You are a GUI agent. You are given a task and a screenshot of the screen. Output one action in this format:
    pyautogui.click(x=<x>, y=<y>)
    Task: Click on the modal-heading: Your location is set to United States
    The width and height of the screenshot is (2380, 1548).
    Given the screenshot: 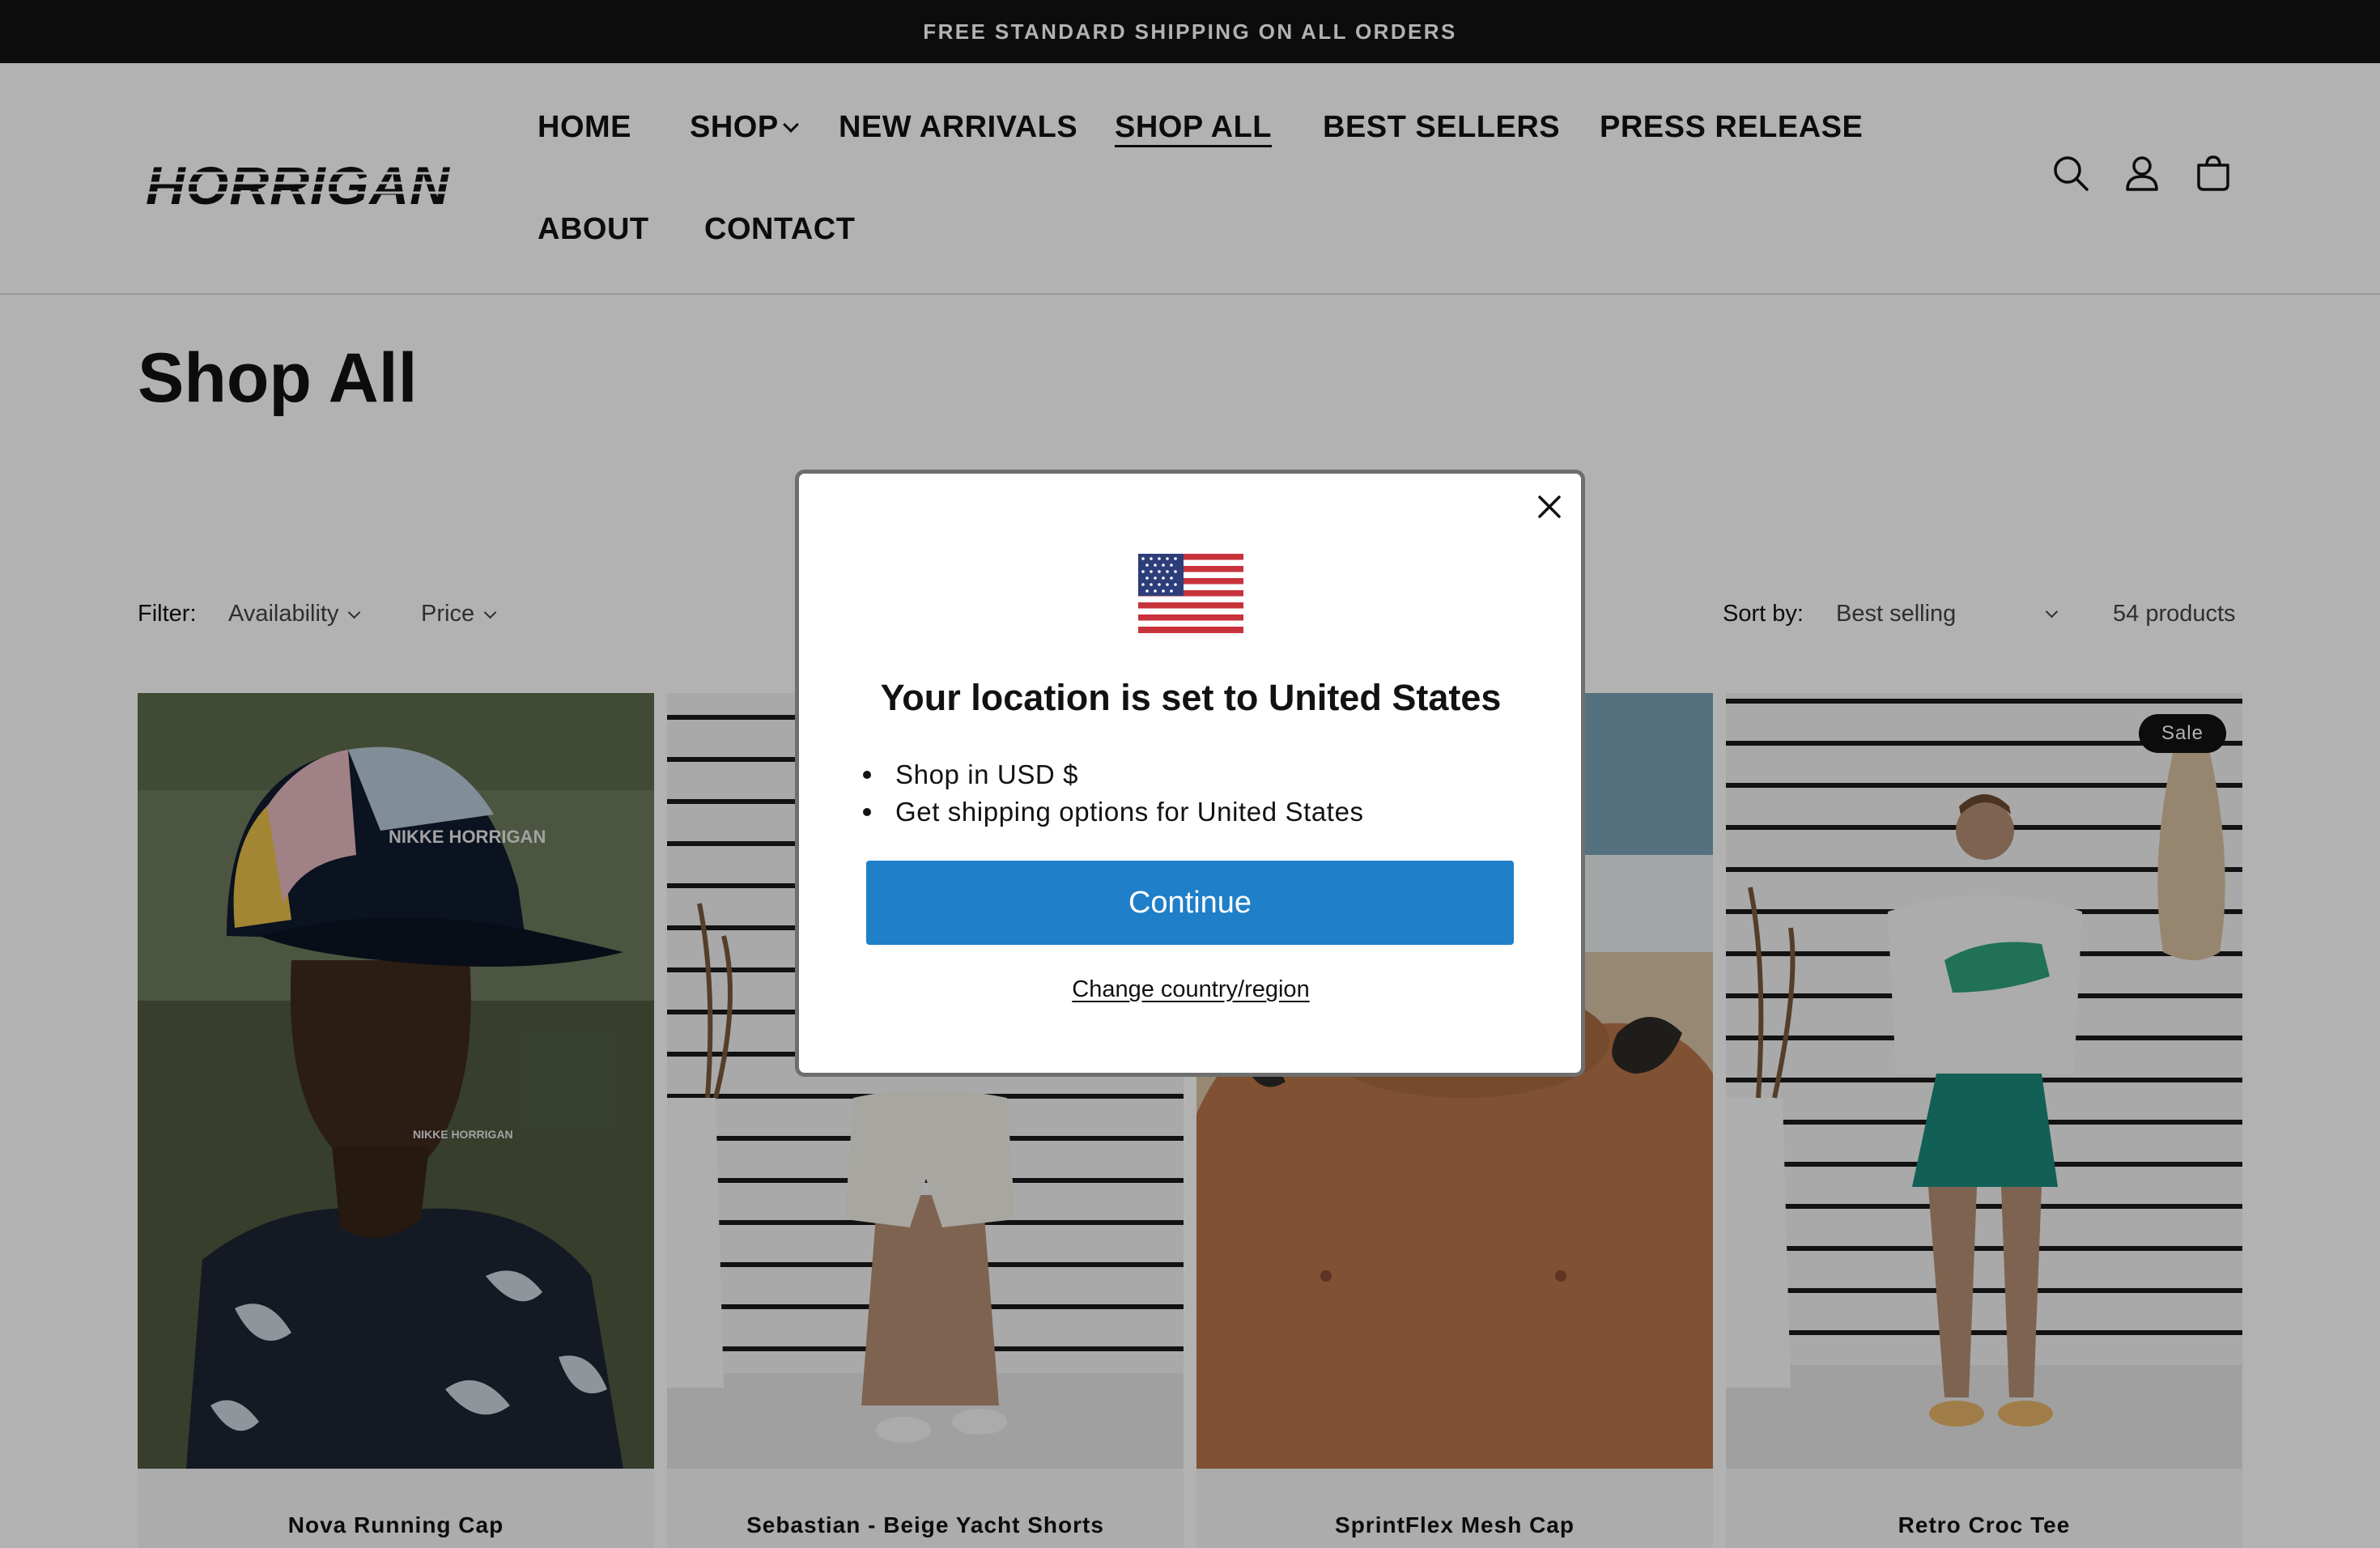 What is the action you would take?
    pyautogui.click(x=1191, y=697)
    